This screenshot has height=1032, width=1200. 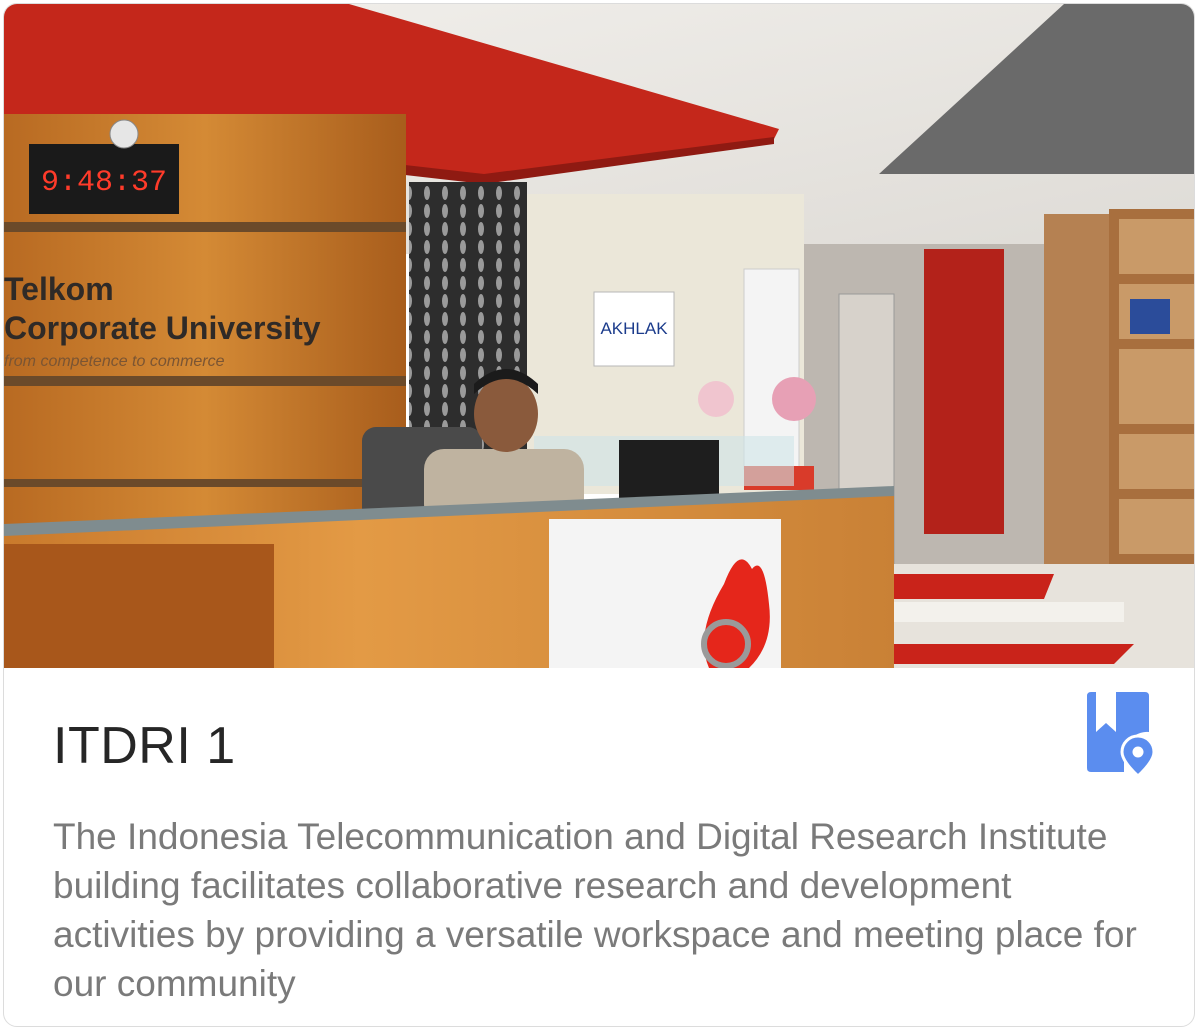 I want to click on wall-sign-line2: Corporate University, so click(x=162, y=328).